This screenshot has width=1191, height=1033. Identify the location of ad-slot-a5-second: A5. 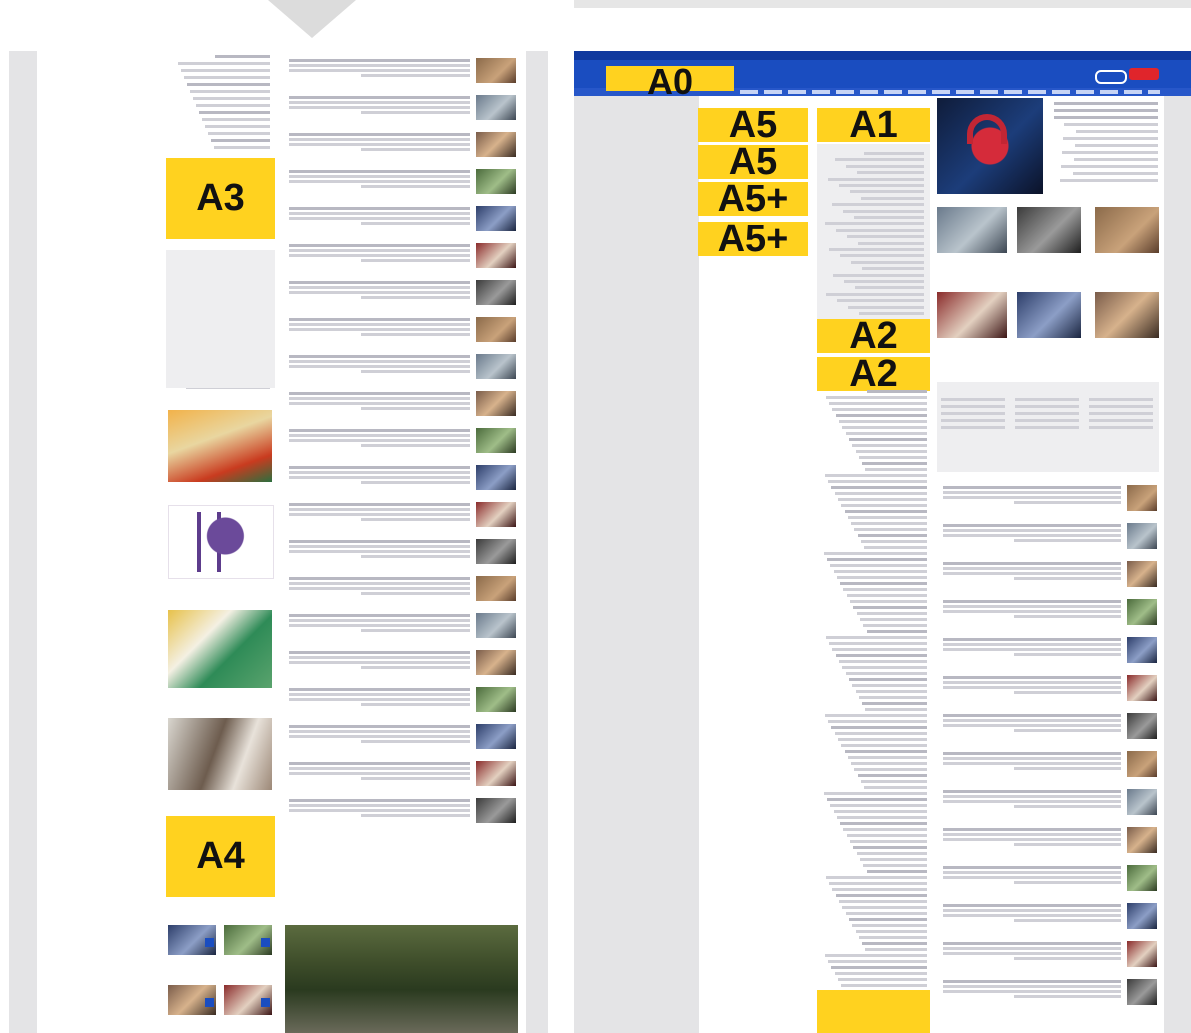
(753, 162).